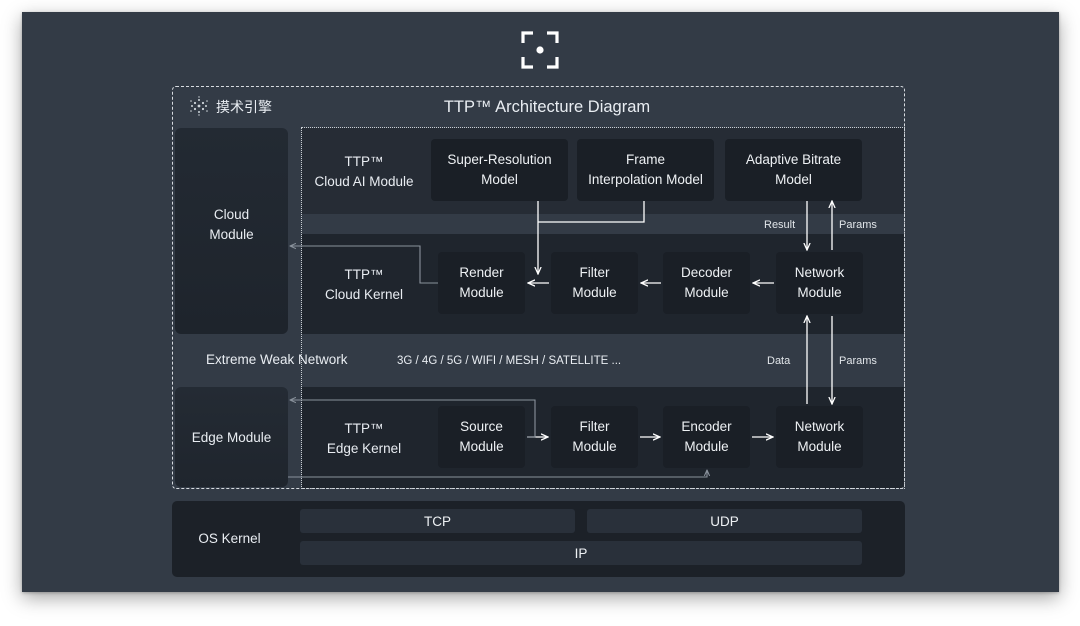 The height and width of the screenshot is (626, 1080). What do you see at coordinates (364, 438) in the screenshot?
I see `edge-kernel-label: TTP™ Edge Kernel` at bounding box center [364, 438].